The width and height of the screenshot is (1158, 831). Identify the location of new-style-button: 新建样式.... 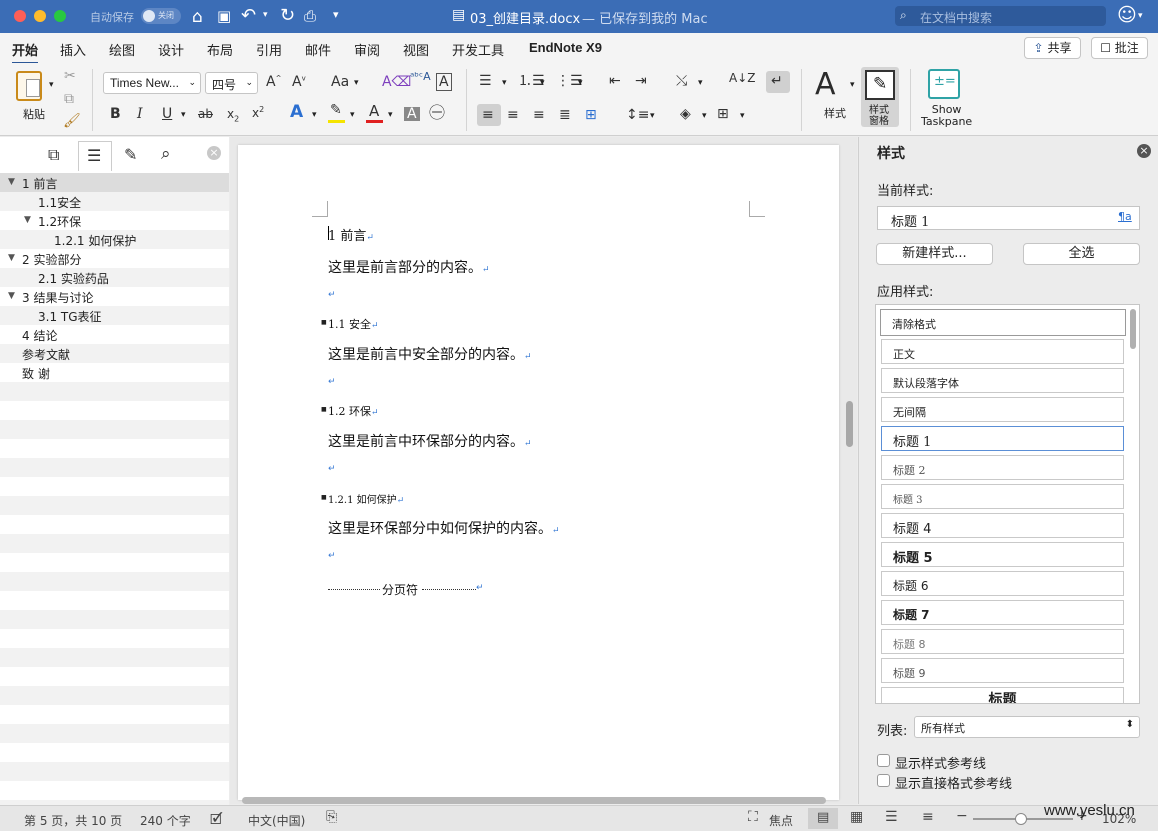
(934, 254).